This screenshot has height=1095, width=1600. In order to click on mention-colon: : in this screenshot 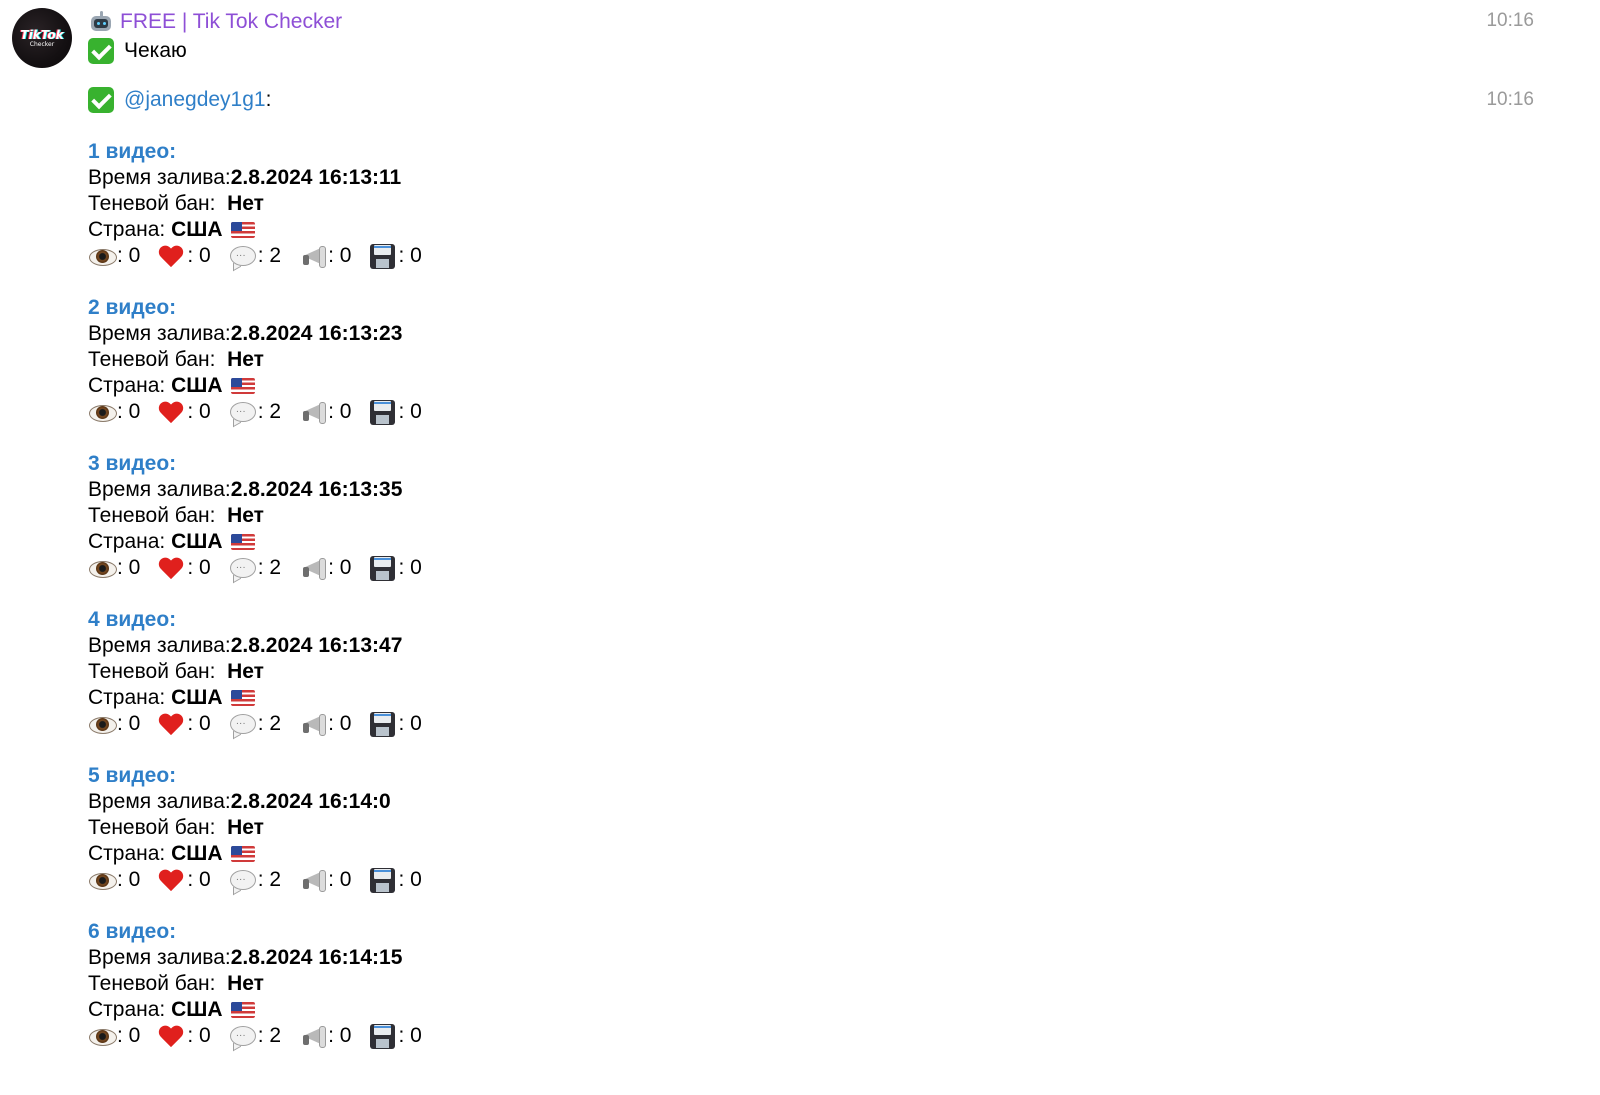, I will do `click(268, 99)`.